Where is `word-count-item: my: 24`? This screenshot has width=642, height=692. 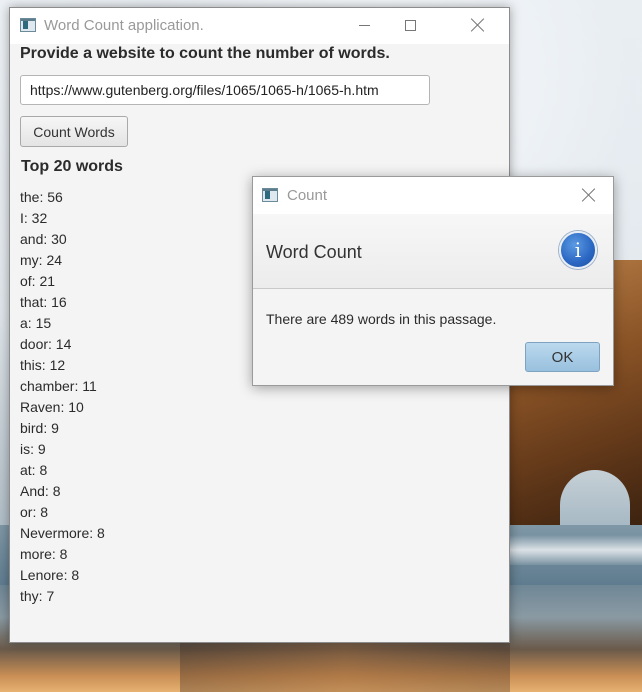
word-count-item: my: 24 is located at coordinates (41, 260).